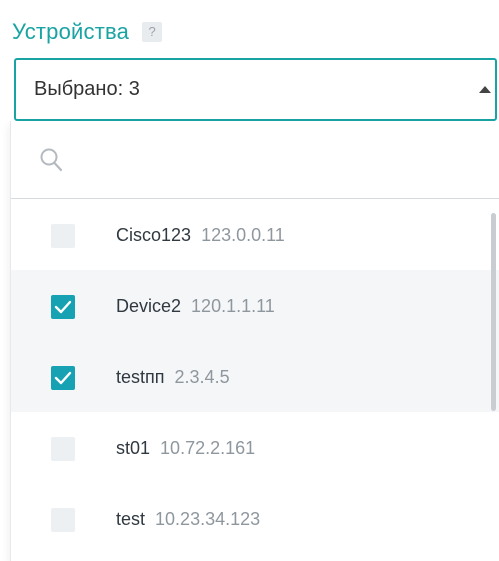 The height and width of the screenshot is (561, 499). Describe the element at coordinates (208, 519) in the screenshot. I see `device-ip: 10.23.34.123` at that location.